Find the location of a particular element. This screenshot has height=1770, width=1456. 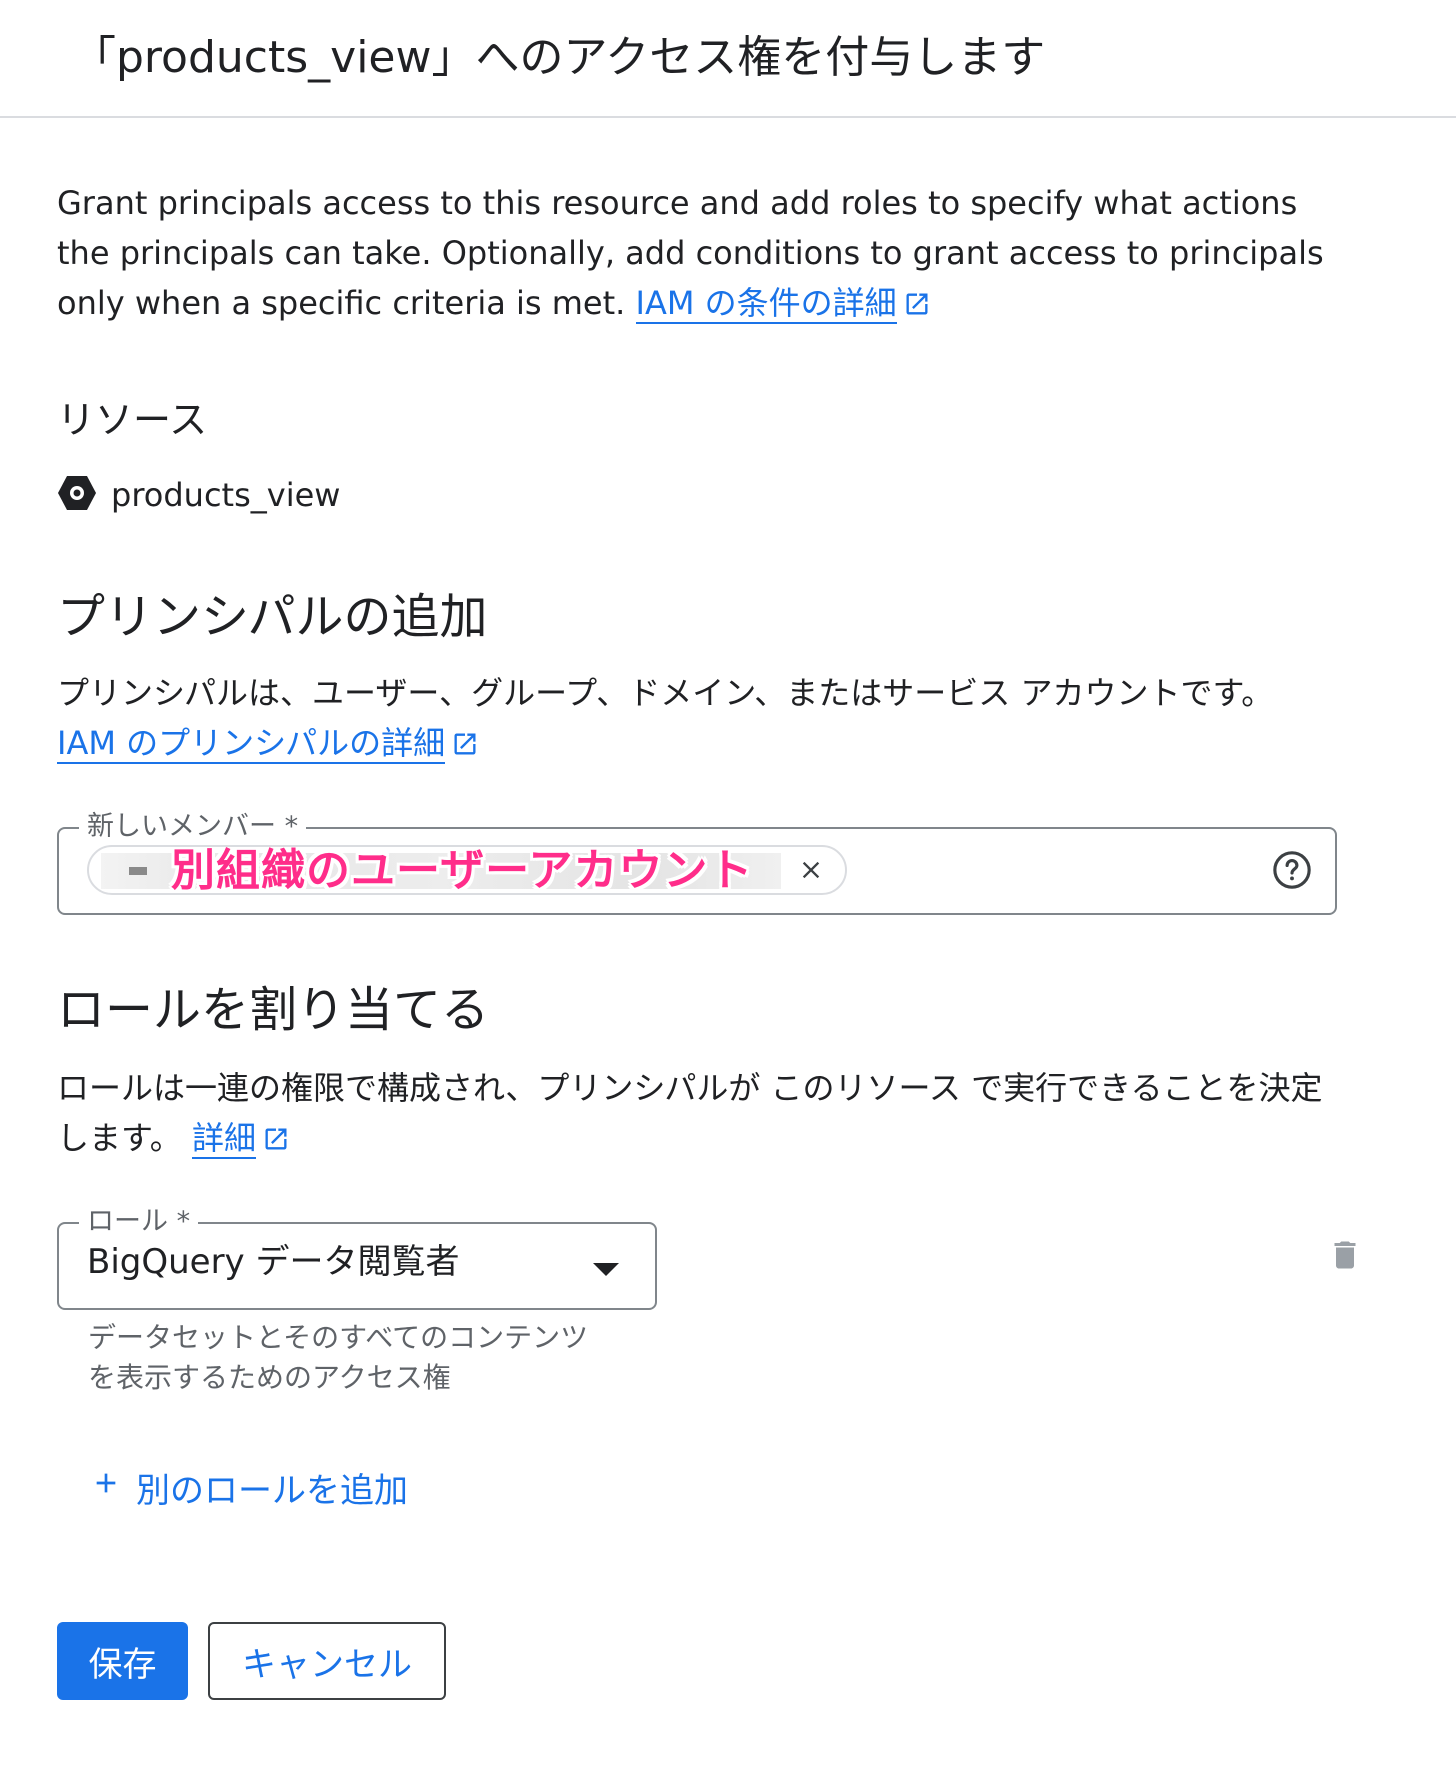

bigquery-view-icon is located at coordinates (77, 495).